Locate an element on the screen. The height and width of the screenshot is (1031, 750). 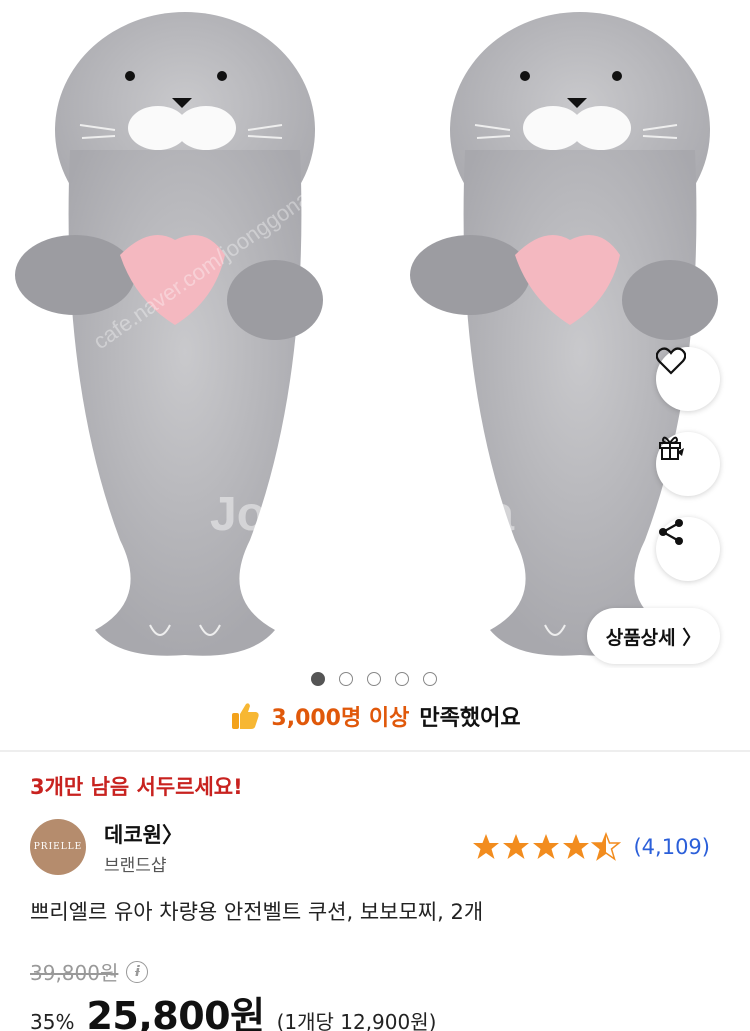
heart-icon is located at coordinates (671, 361).